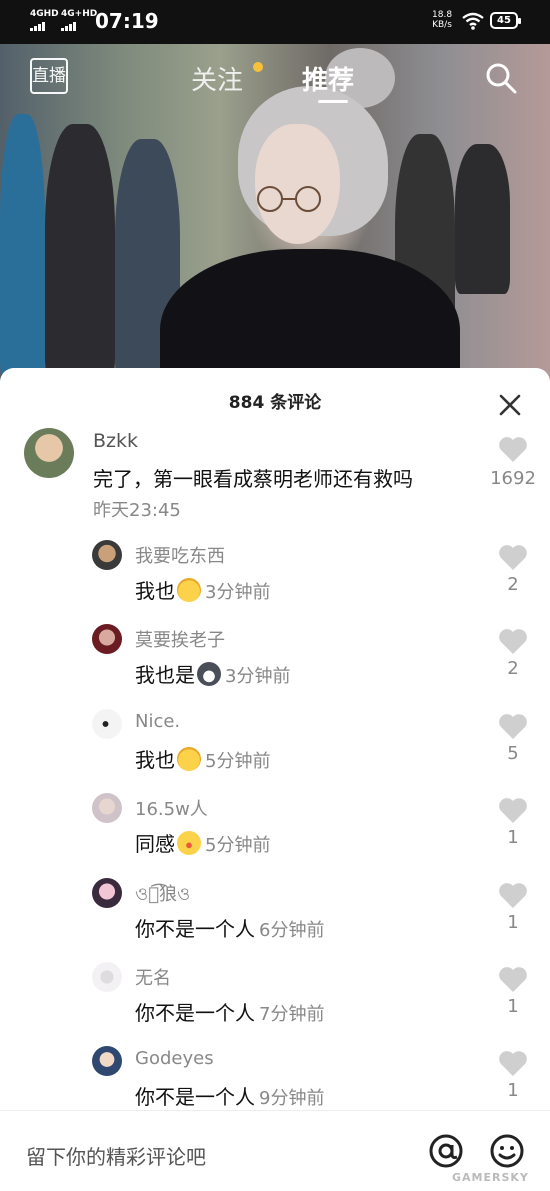 This screenshot has height=1191, width=550. I want to click on reply-username: ও独͡狼ও, so click(162, 895).